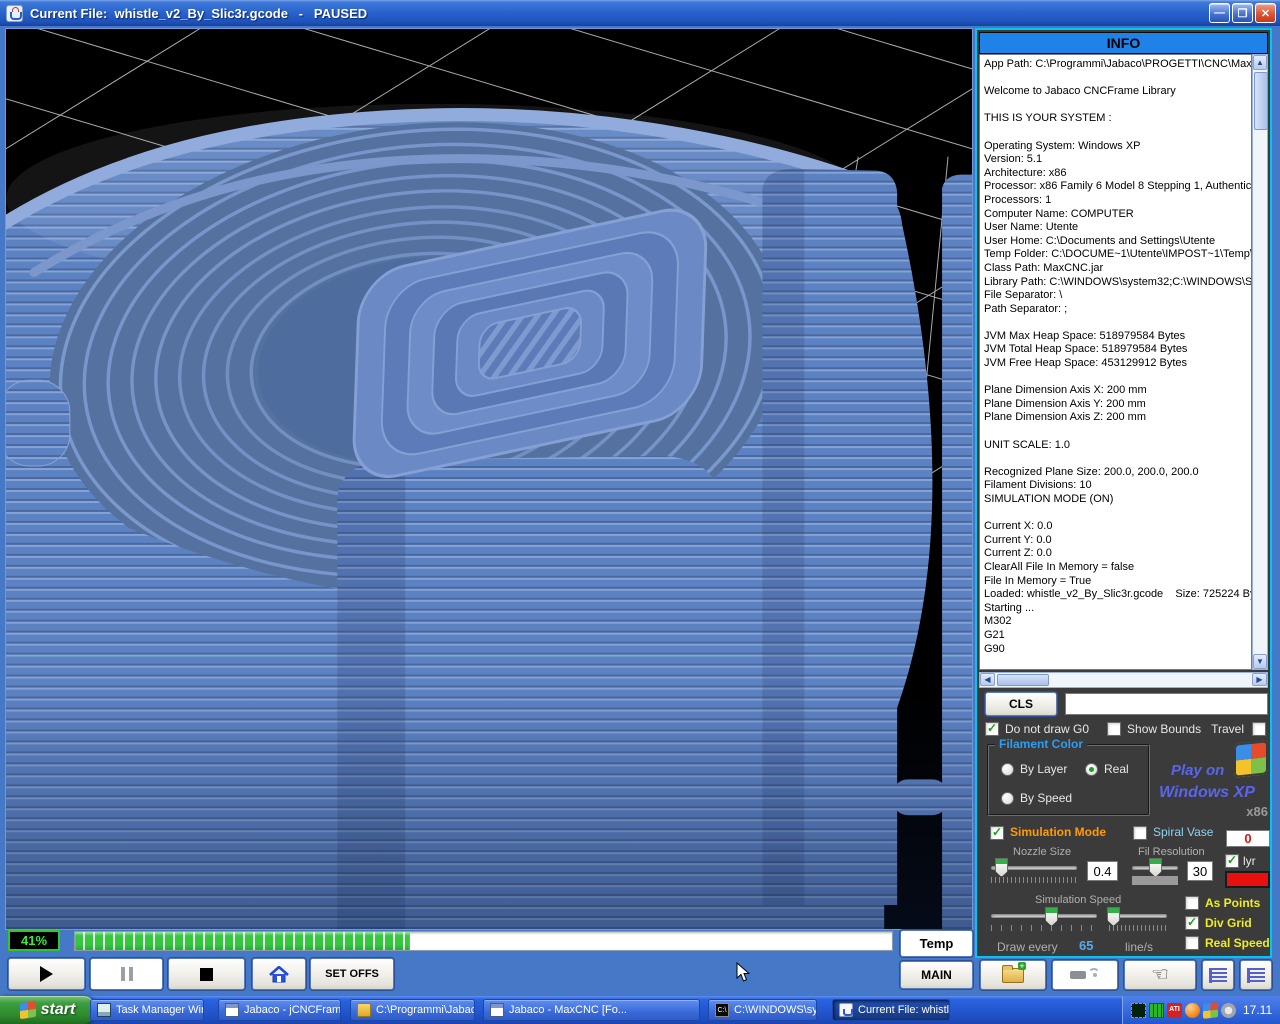  What do you see at coordinates (1247, 879) in the screenshot?
I see `filament-color-swatch` at bounding box center [1247, 879].